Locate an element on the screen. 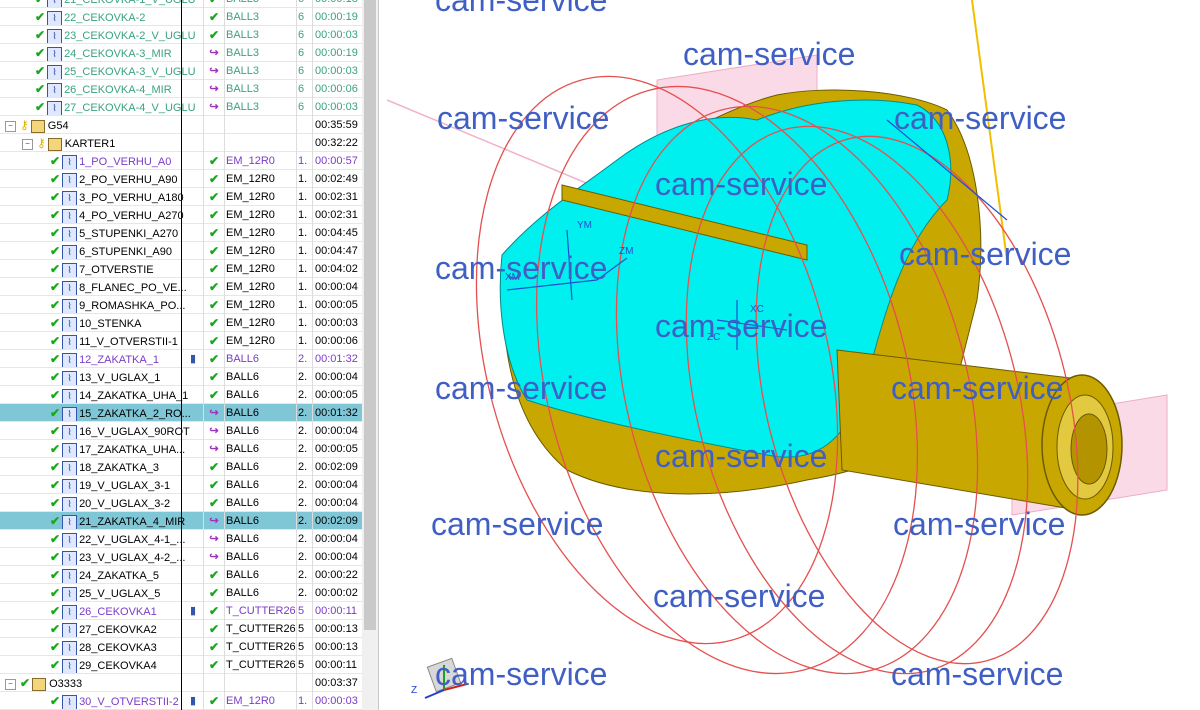 This screenshot has height=710, width=1200. time-cell: 00:00:11 is located at coordinates (336, 611).